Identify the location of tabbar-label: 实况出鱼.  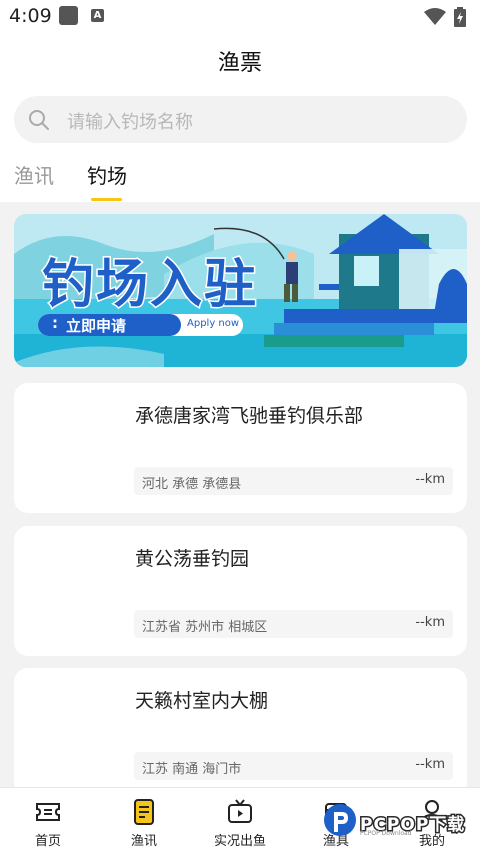
(239, 841).